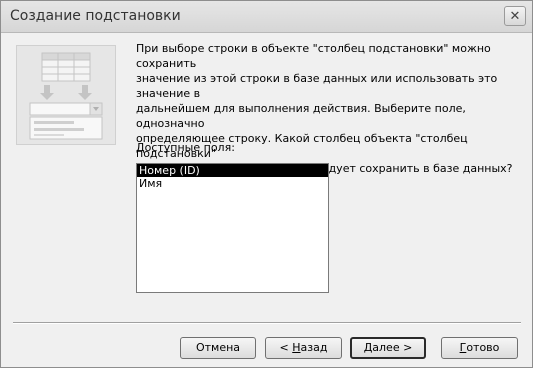 The height and width of the screenshot is (368, 533). I want to click on back-button-accel: Н, so click(296, 347).